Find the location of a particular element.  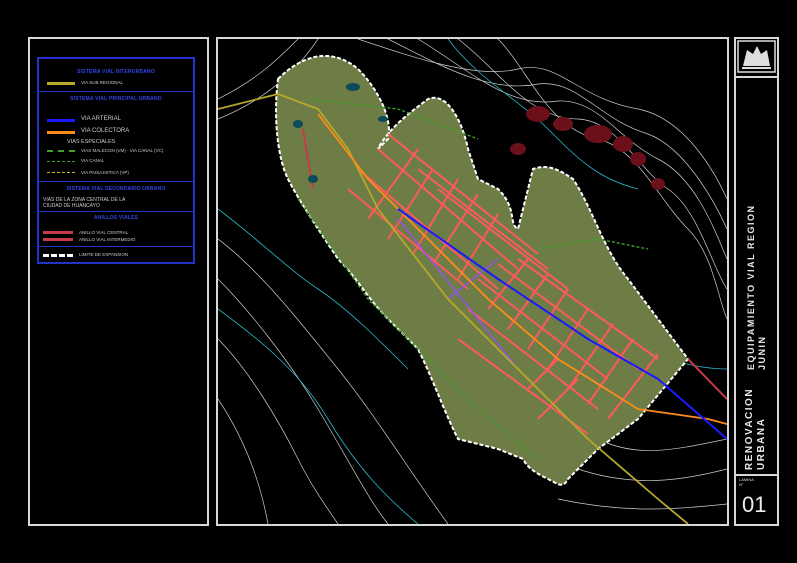

legend-label-canal: VIA CANAL is located at coordinates (93, 160).